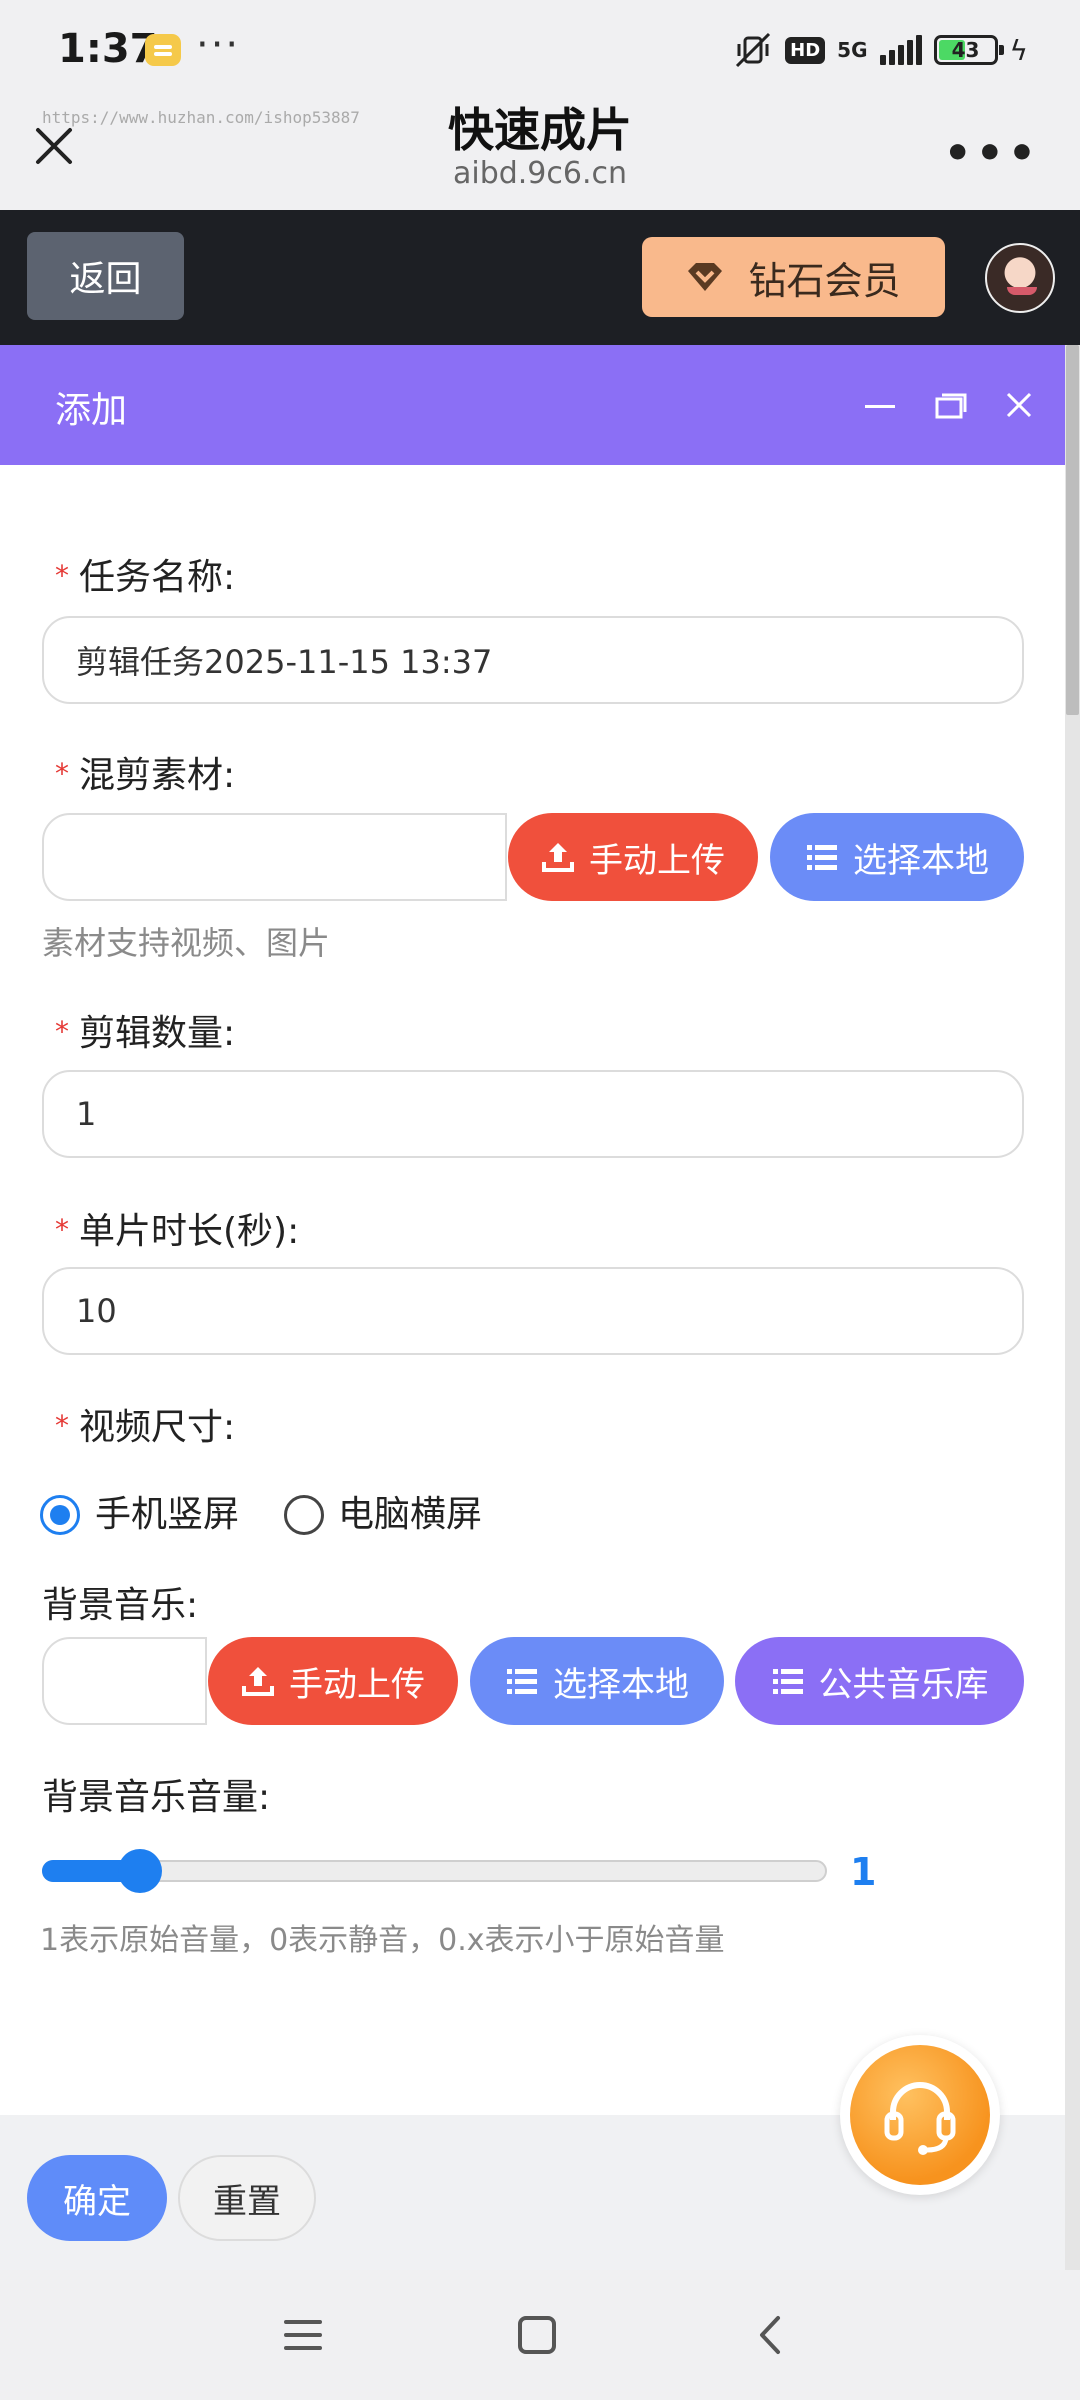 The image size is (1080, 2400). I want to click on volume-label: 背景音乐音量:, so click(156, 1797).